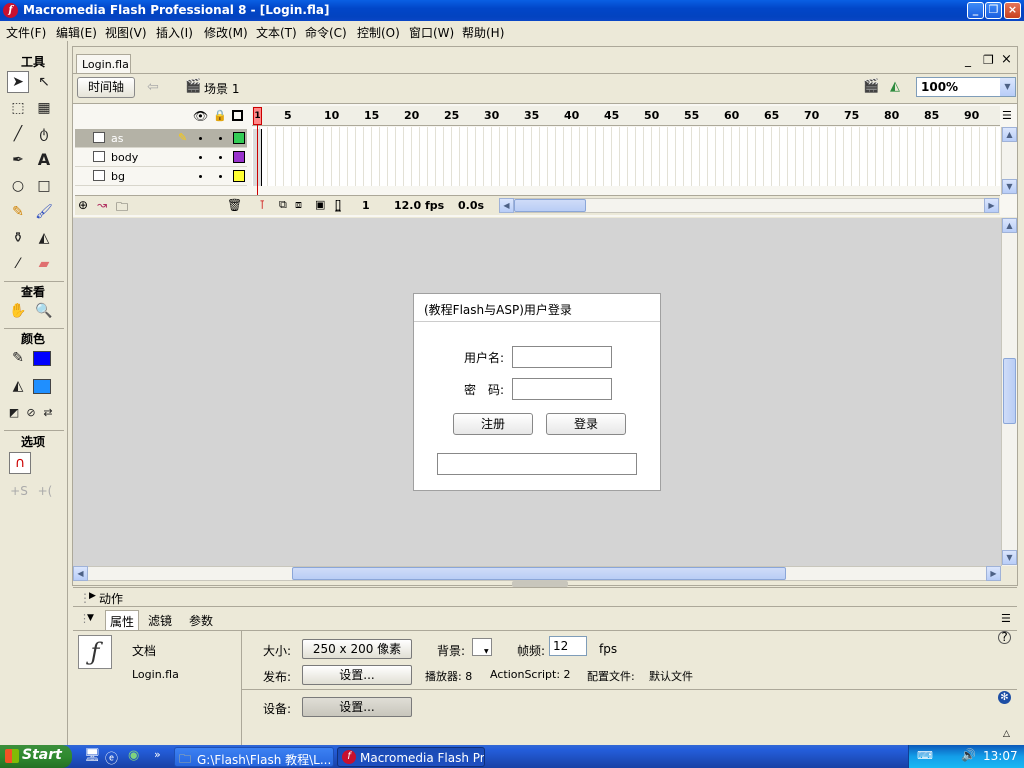  I want to click on doc-minimize-icon: _, so click(968, 60).